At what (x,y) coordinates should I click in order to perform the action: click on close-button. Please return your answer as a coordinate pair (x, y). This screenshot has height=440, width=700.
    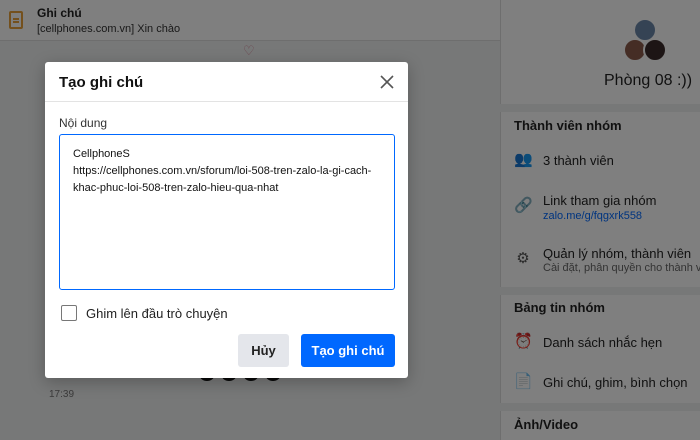
    Looking at the image, I should click on (387, 82).